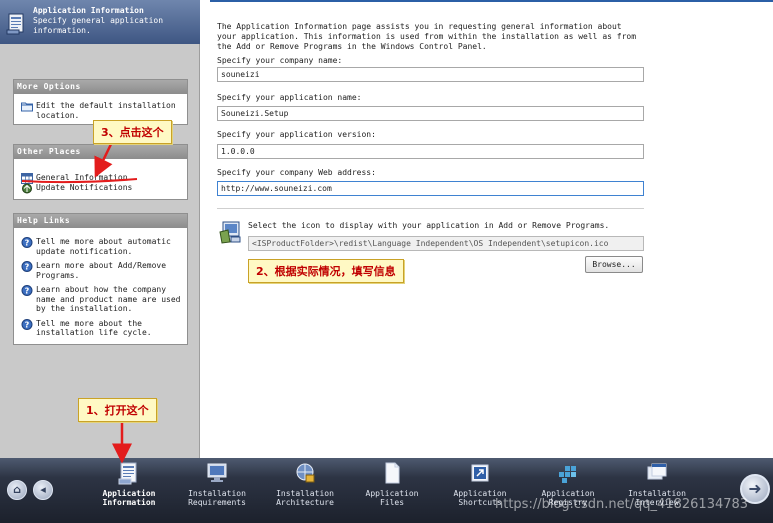 The height and width of the screenshot is (523, 773). Describe the element at coordinates (430, 208) in the screenshot. I see `section-divider` at that location.